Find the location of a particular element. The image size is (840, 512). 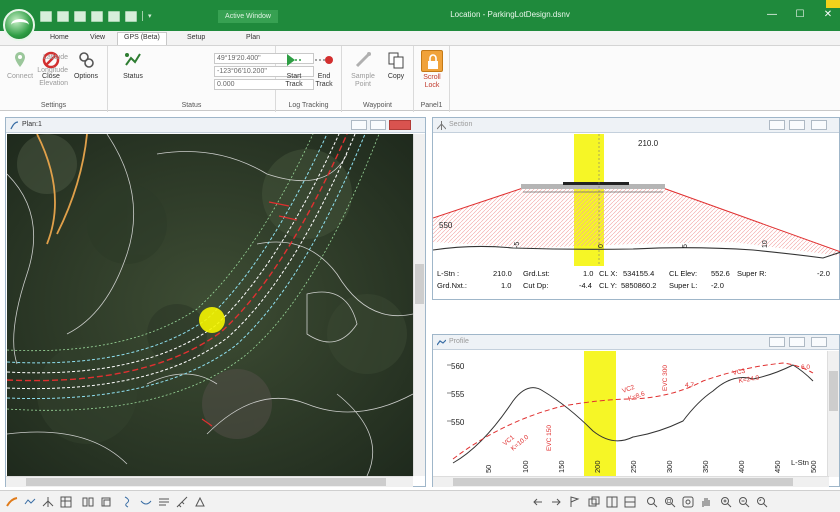

tile-horizontal-icon is located at coordinates (630, 502).